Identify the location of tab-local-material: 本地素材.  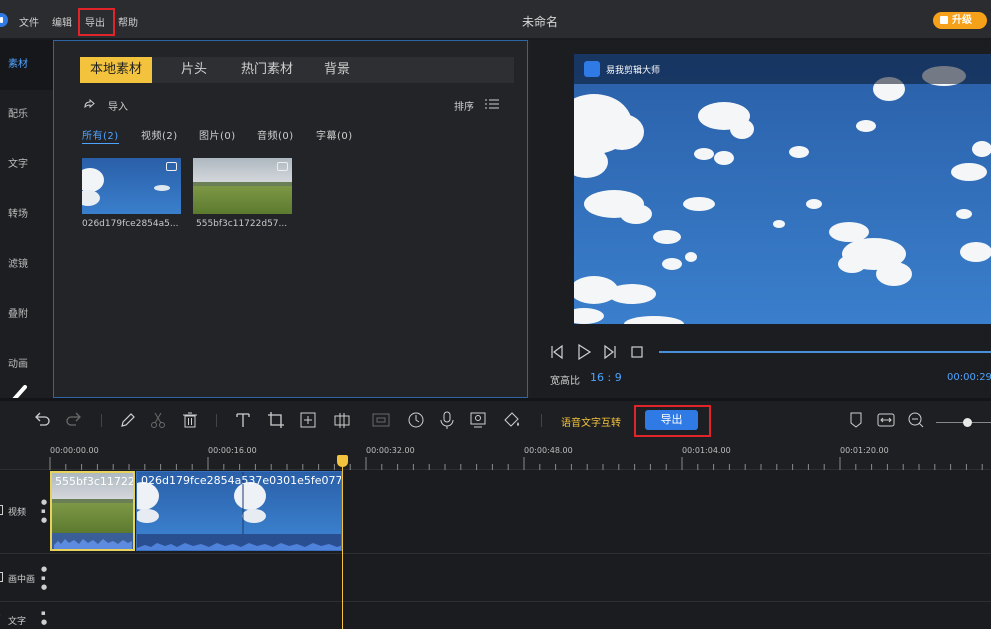
(116, 70).